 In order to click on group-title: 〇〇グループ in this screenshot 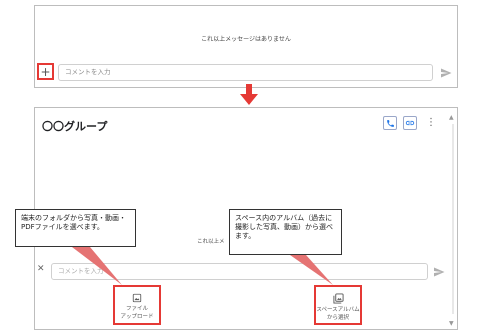, I will do `click(75, 126)`.